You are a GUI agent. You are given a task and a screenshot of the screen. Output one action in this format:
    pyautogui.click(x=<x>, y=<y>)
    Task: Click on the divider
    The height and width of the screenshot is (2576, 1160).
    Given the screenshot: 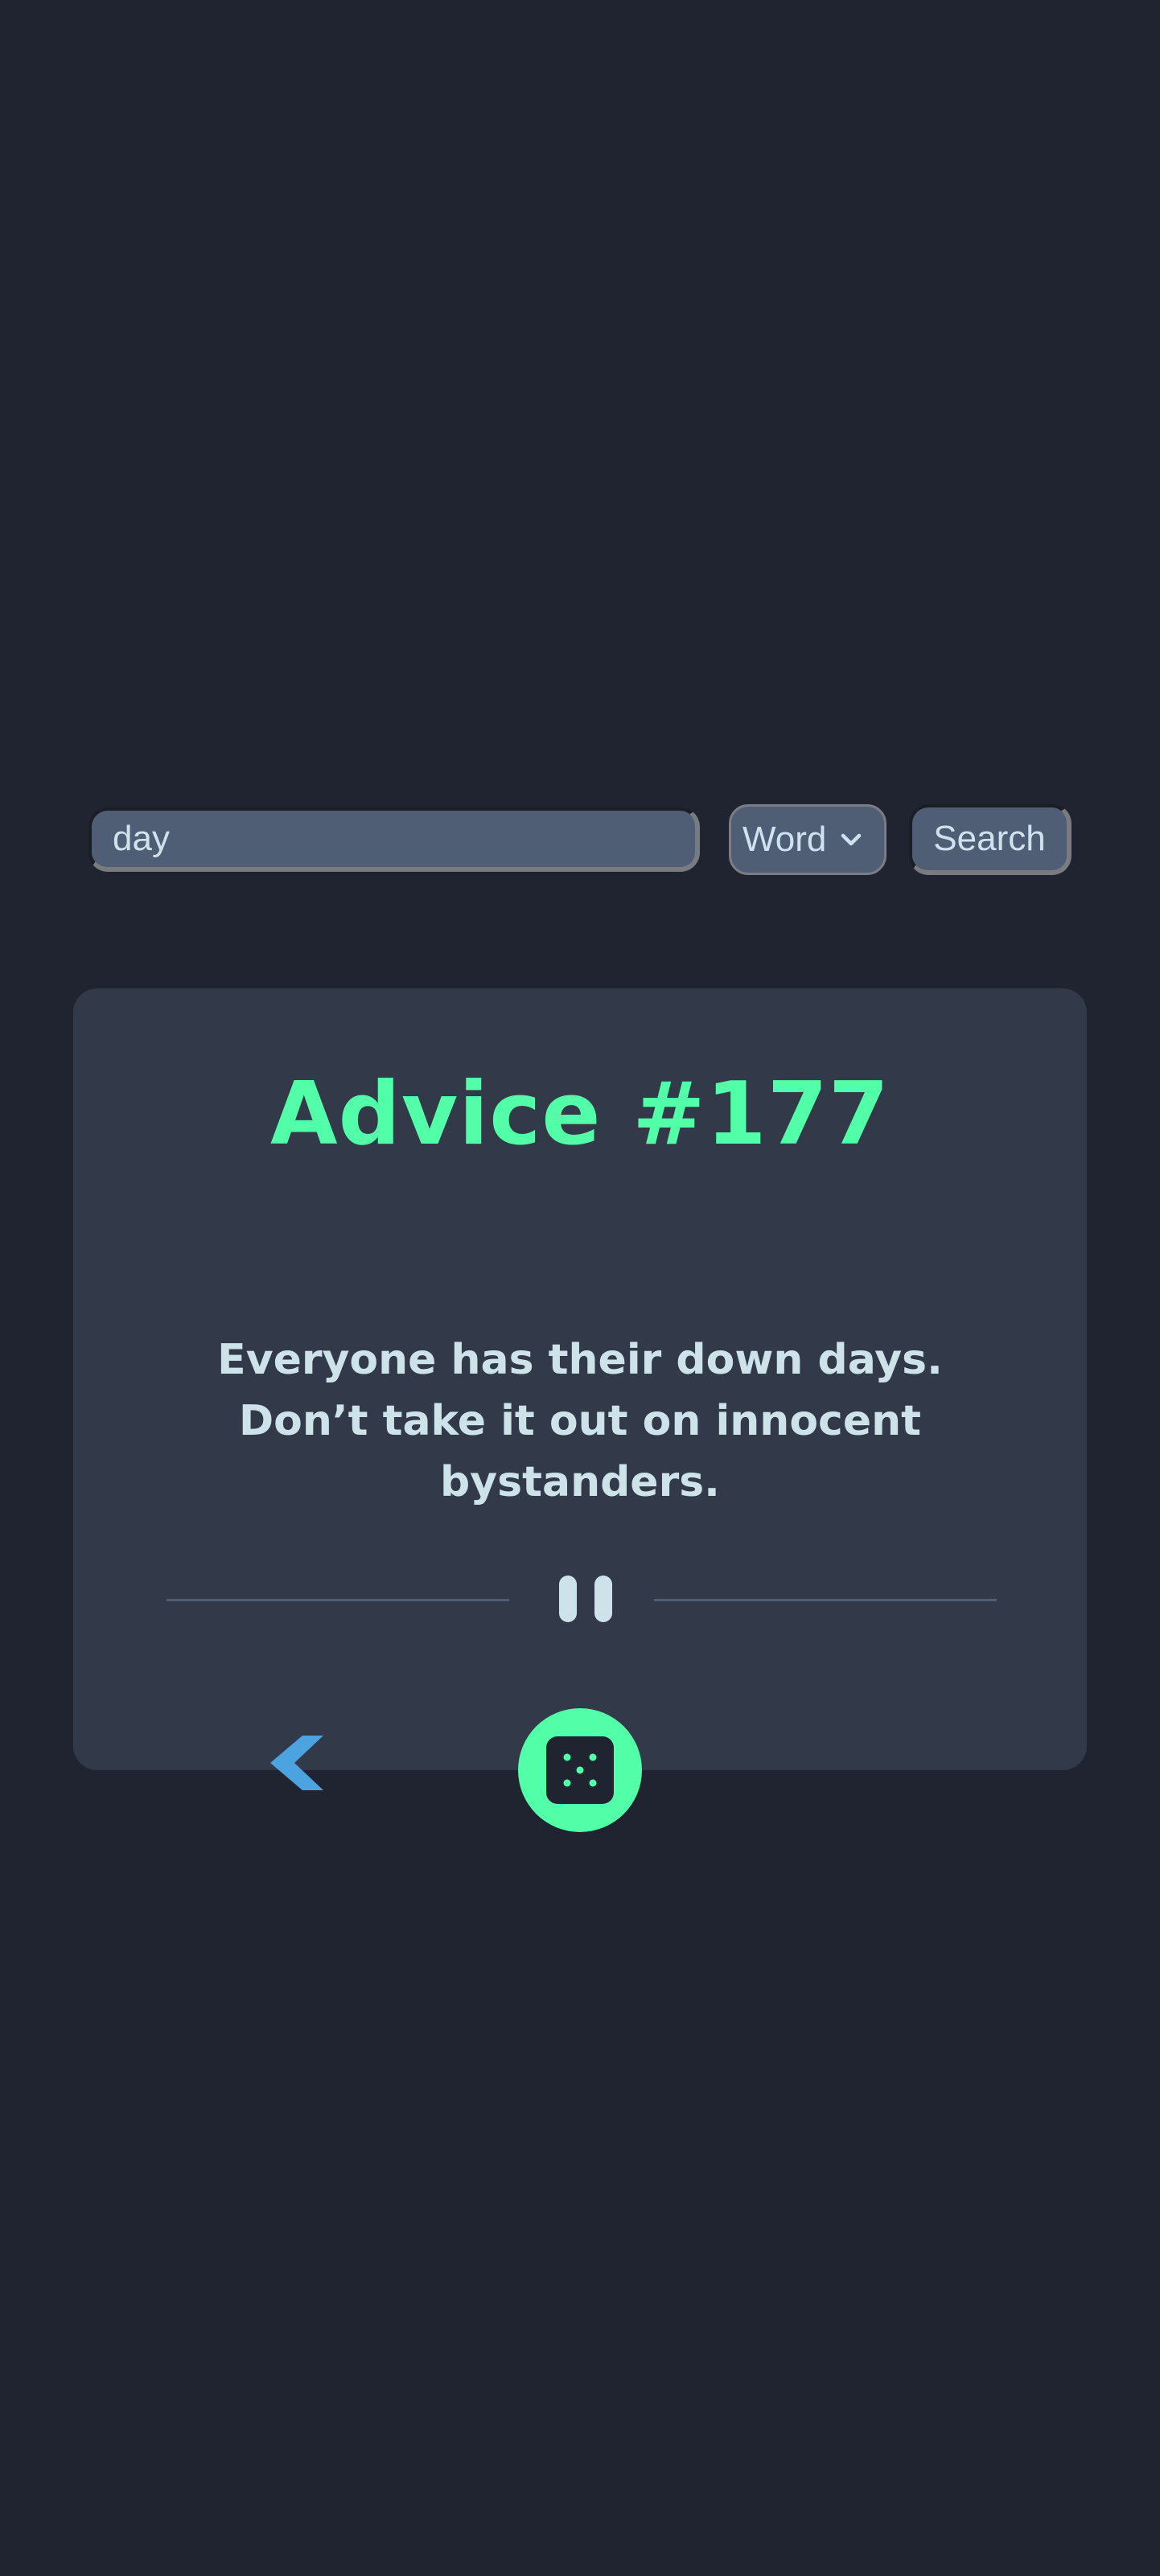 What is the action you would take?
    pyautogui.click(x=582, y=1600)
    